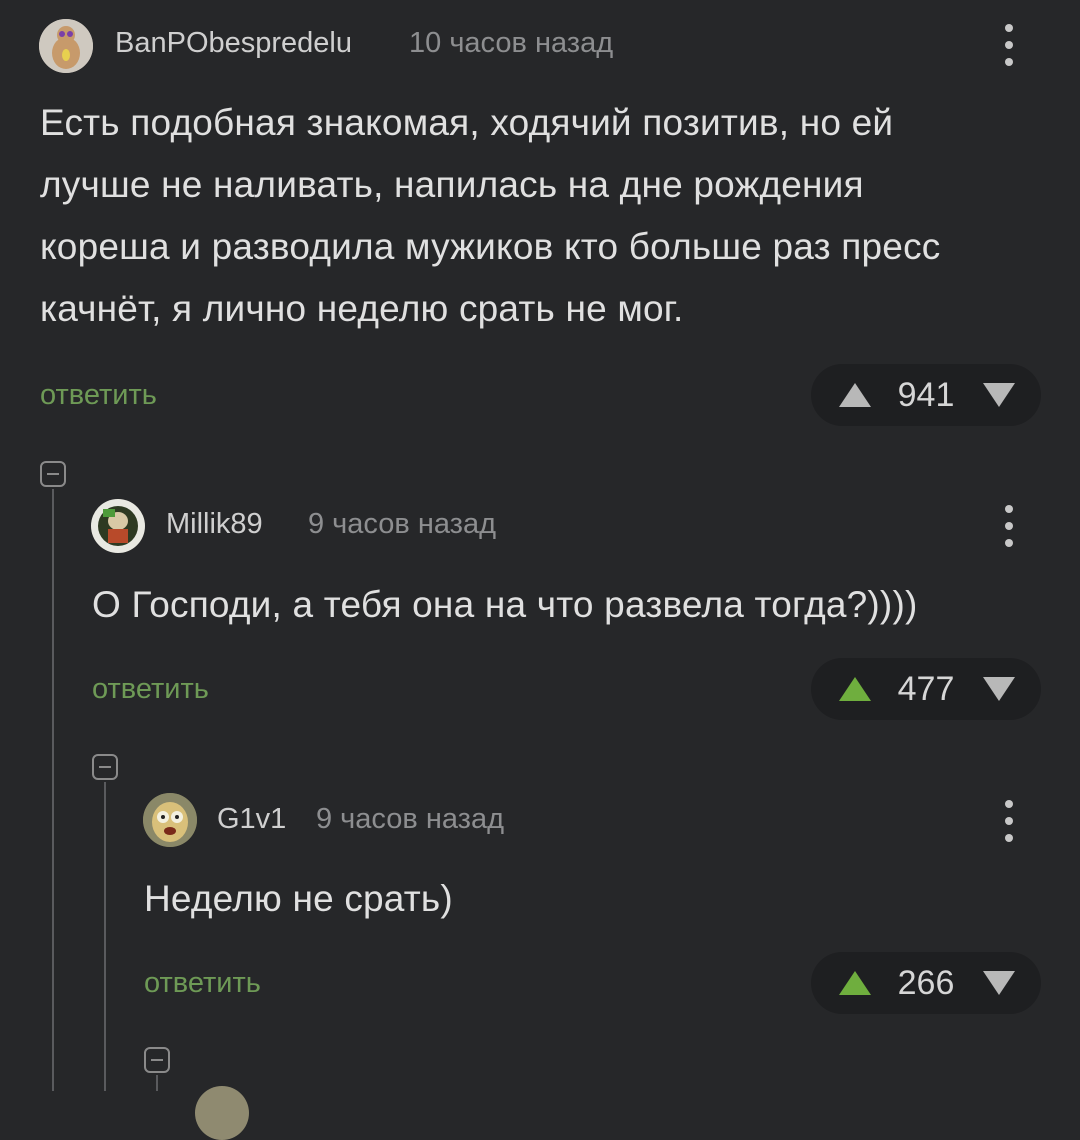 This screenshot has height=1140, width=1080. I want to click on vote-widget: 477, so click(926, 689).